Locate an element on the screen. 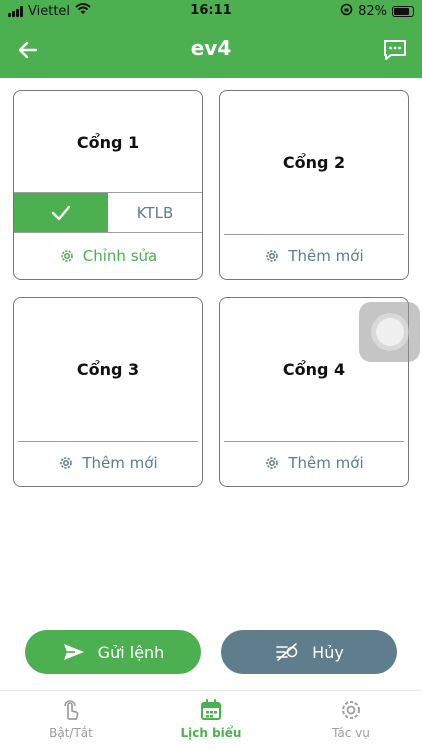 The width and height of the screenshot is (422, 750). gate-title: Cổng 3 is located at coordinates (108, 369).